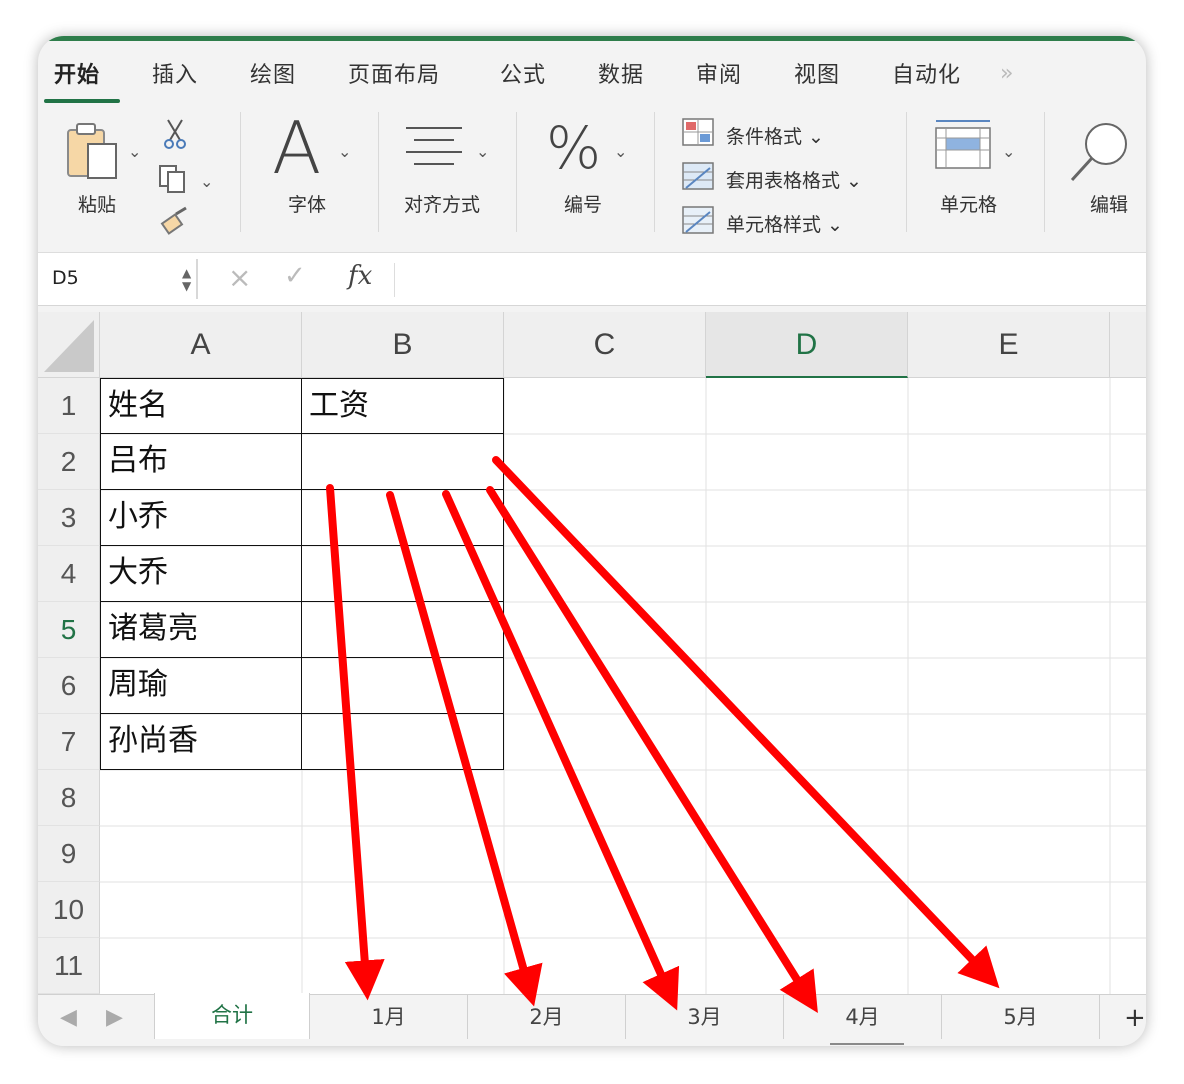 This screenshot has height=1084, width=1184. Describe the element at coordinates (817, 73) in the screenshot. I see `tab-view: 视图` at that location.